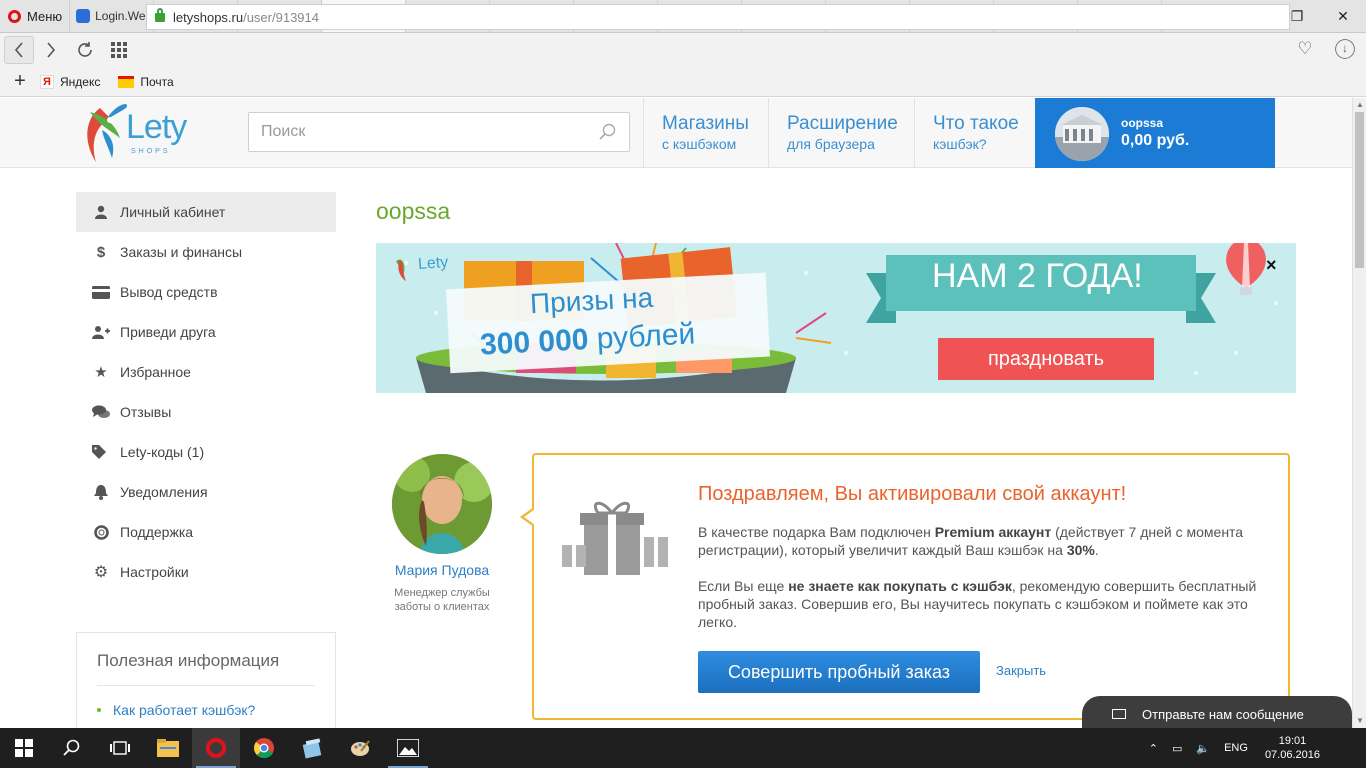 This screenshot has width=1366, height=768. What do you see at coordinates (1080, 550) in the screenshot?
I see `bonus-percent: 30%` at bounding box center [1080, 550].